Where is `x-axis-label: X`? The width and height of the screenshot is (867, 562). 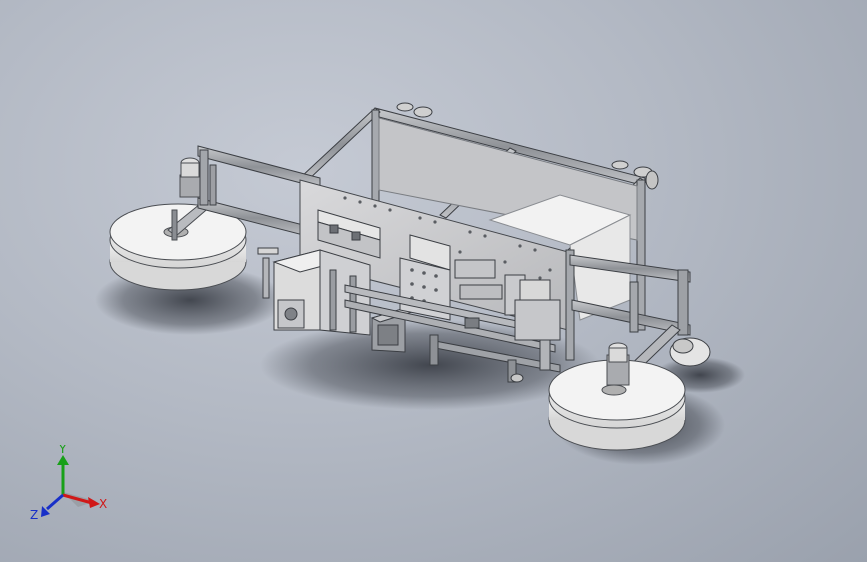
x-axis-label: X is located at coordinates (103, 504).